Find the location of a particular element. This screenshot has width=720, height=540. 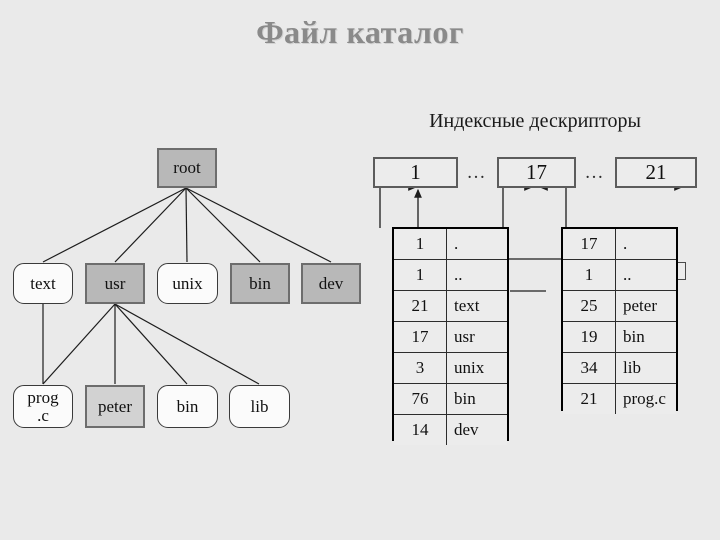

tree-node-lib: lib is located at coordinates (259, 406).